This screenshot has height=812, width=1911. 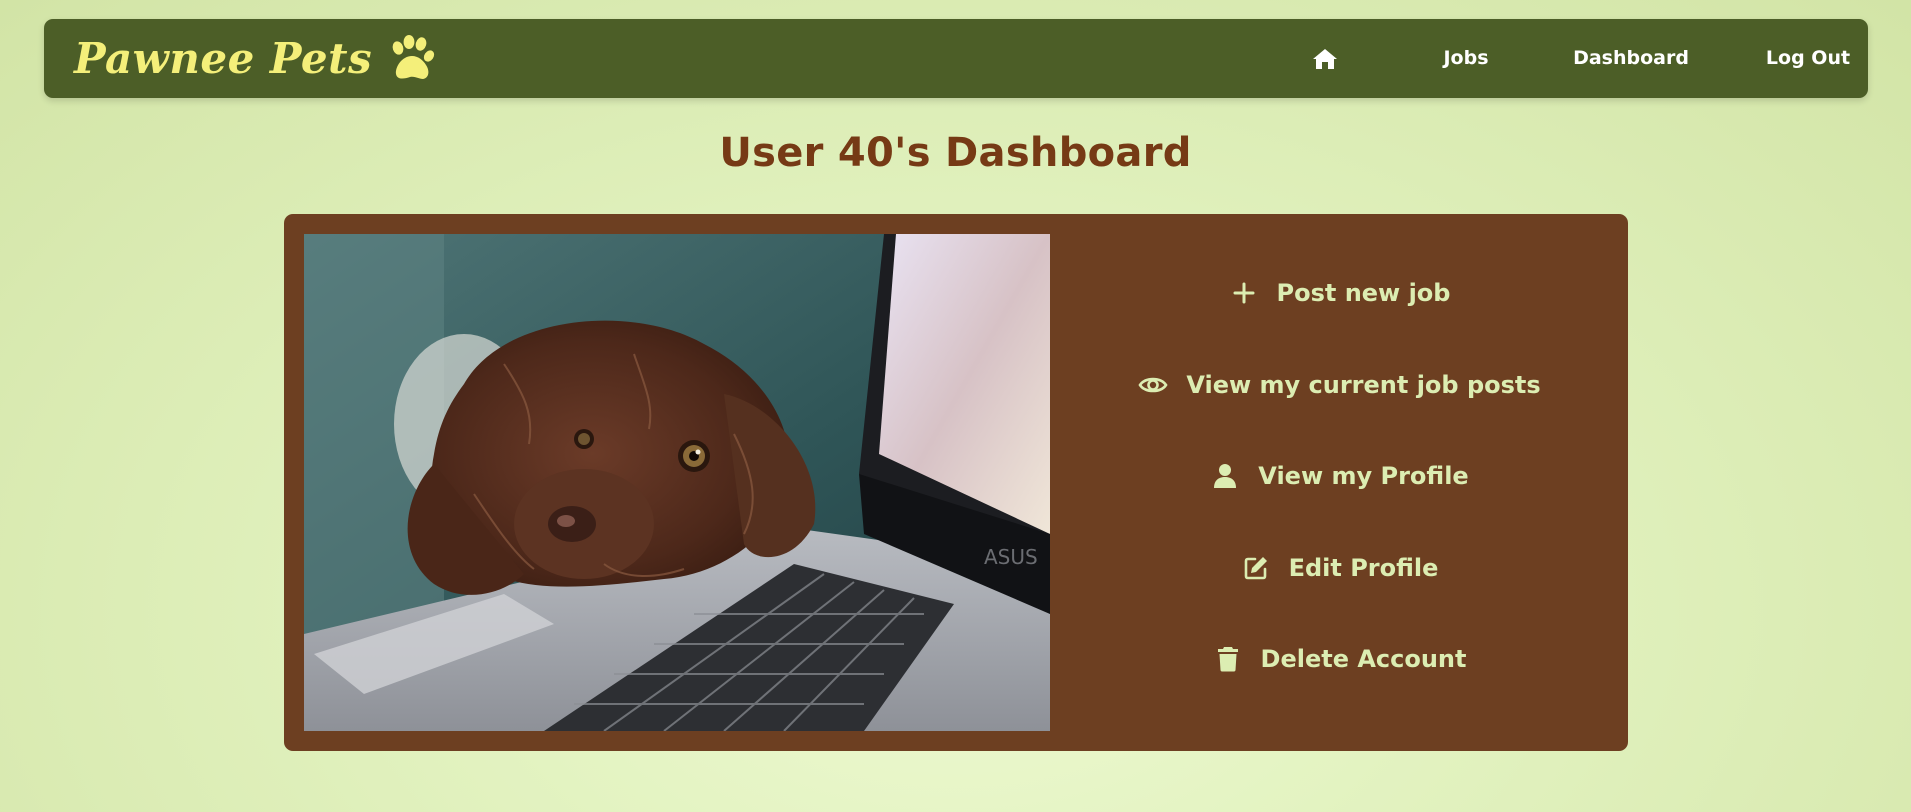 What do you see at coordinates (1363, 659) in the screenshot?
I see `delete-account-label: Delete Account` at bounding box center [1363, 659].